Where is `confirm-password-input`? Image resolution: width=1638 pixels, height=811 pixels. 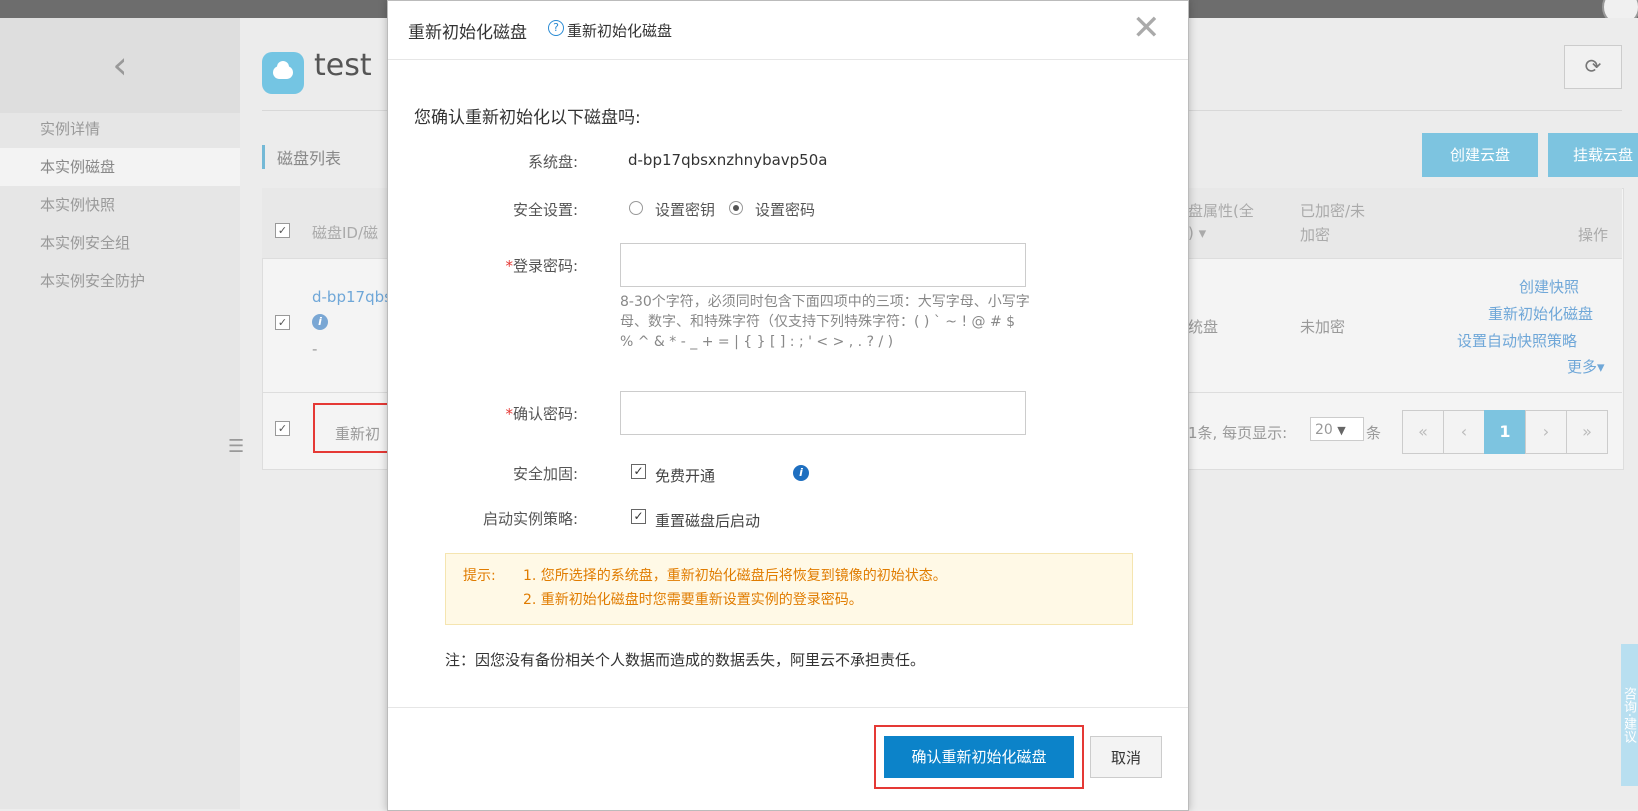 confirm-password-input is located at coordinates (823, 413).